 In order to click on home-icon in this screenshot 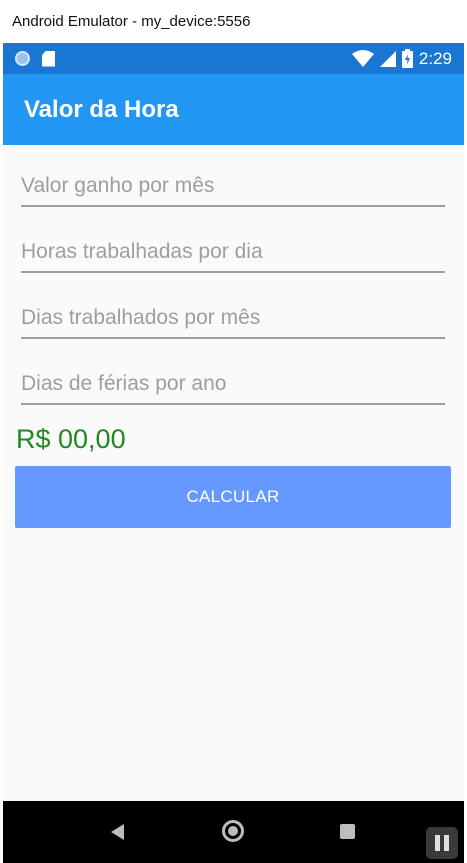, I will do `click(233, 831)`.